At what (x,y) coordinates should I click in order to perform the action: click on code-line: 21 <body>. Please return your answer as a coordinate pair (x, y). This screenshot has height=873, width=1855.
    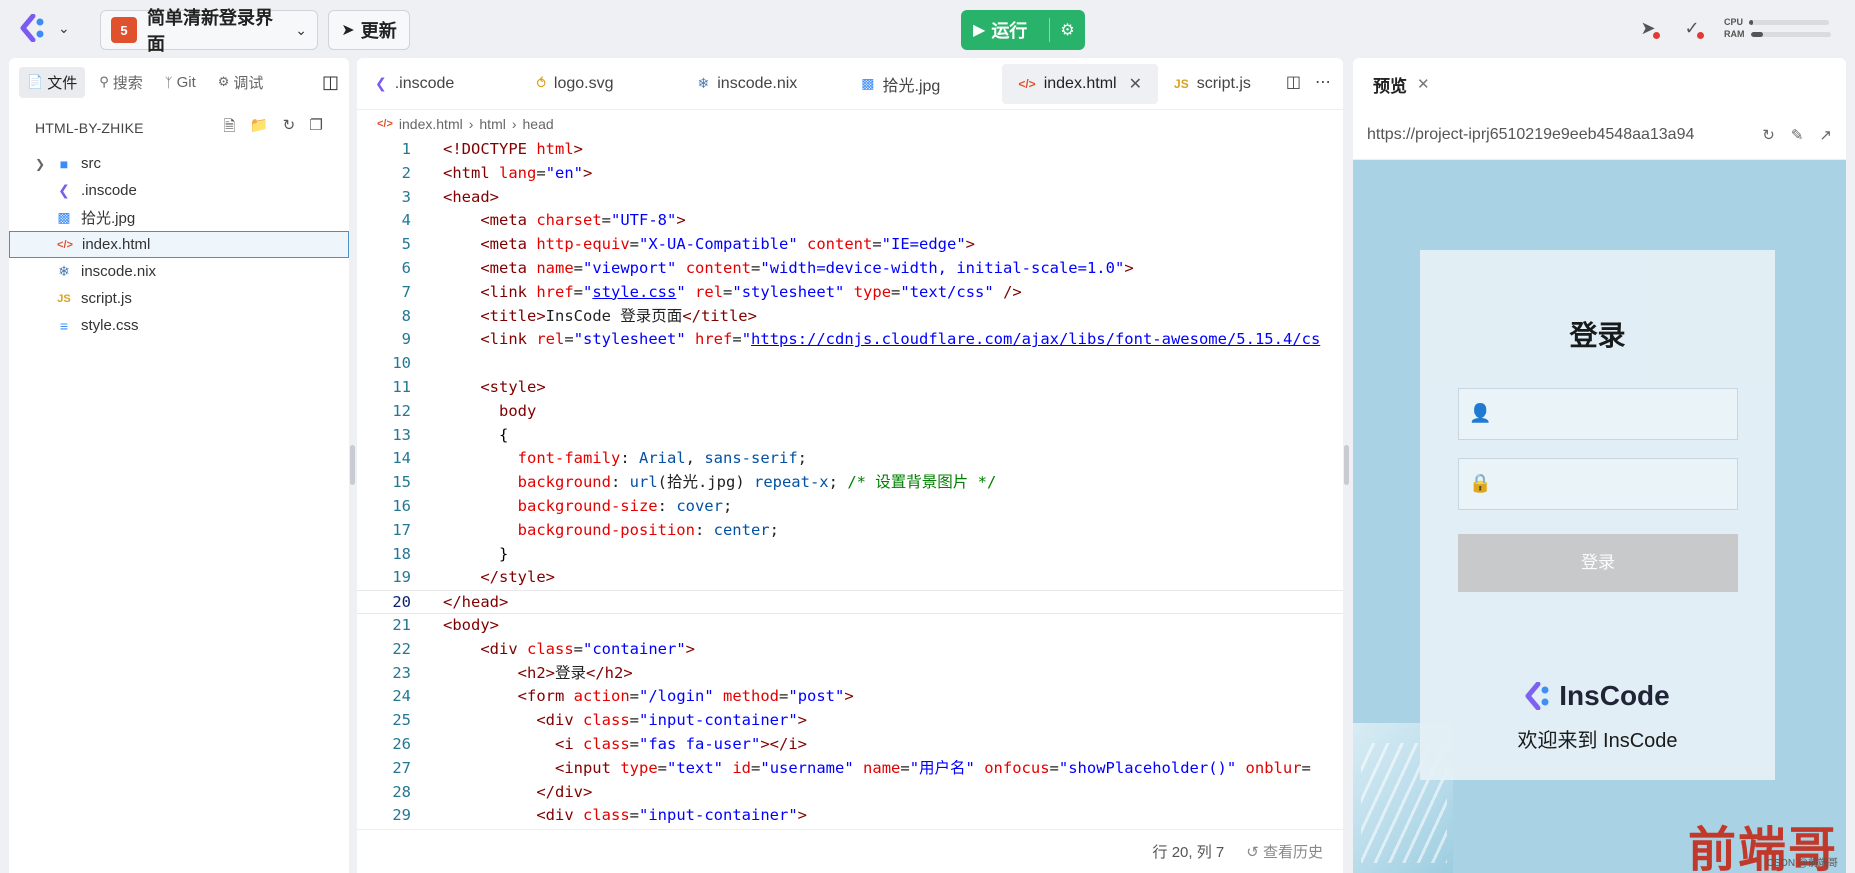
    Looking at the image, I should click on (445, 624).